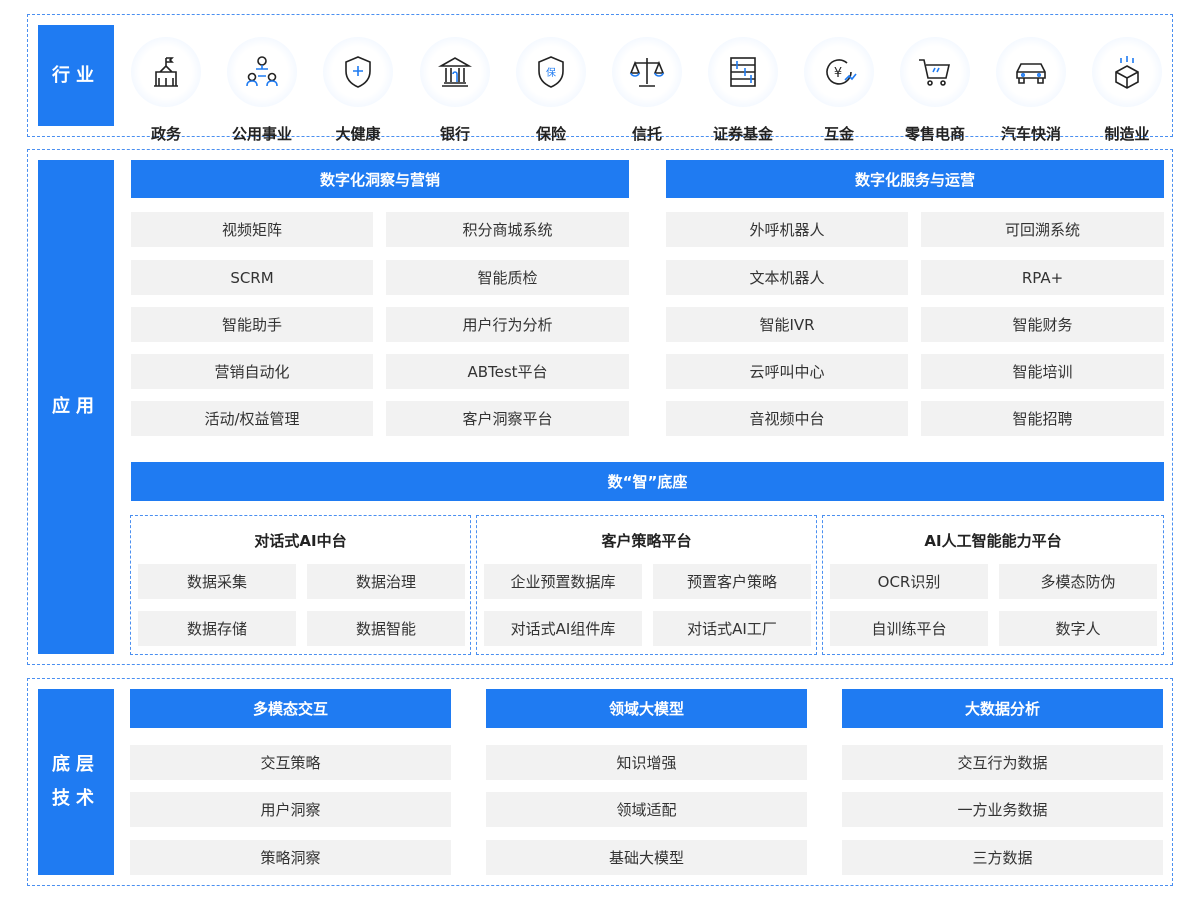 The image size is (1200, 900). What do you see at coordinates (732, 628) in the screenshot?
I see `platform-item: 对话式AI工厂` at bounding box center [732, 628].